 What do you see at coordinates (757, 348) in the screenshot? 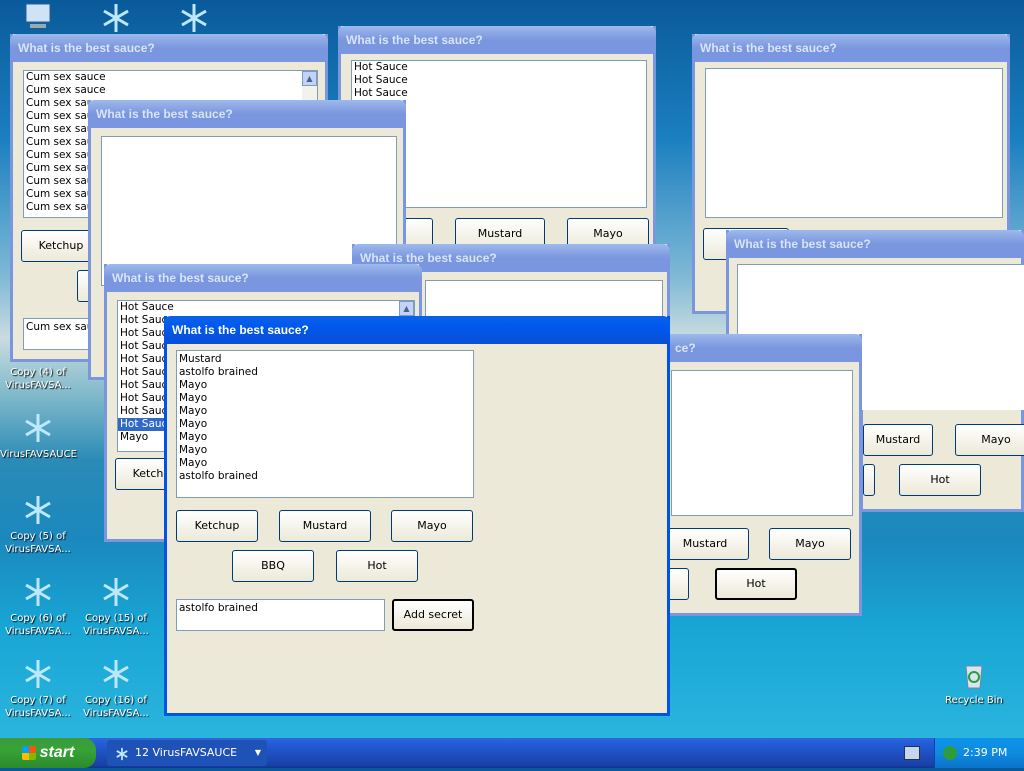
I see `dialog-title: ce?` at bounding box center [757, 348].